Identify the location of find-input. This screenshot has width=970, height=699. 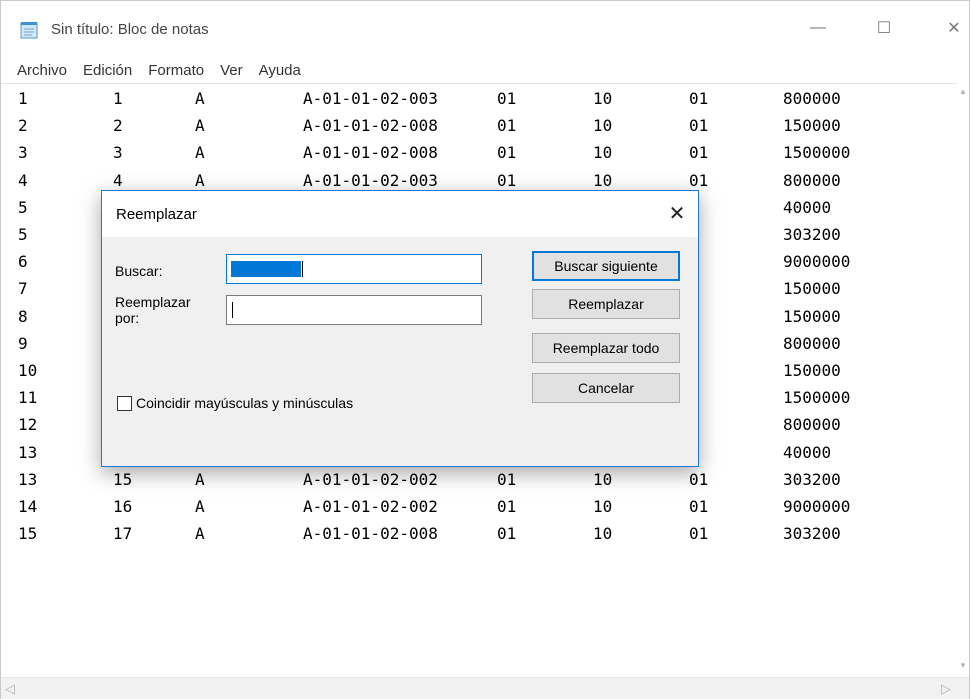
(354, 269).